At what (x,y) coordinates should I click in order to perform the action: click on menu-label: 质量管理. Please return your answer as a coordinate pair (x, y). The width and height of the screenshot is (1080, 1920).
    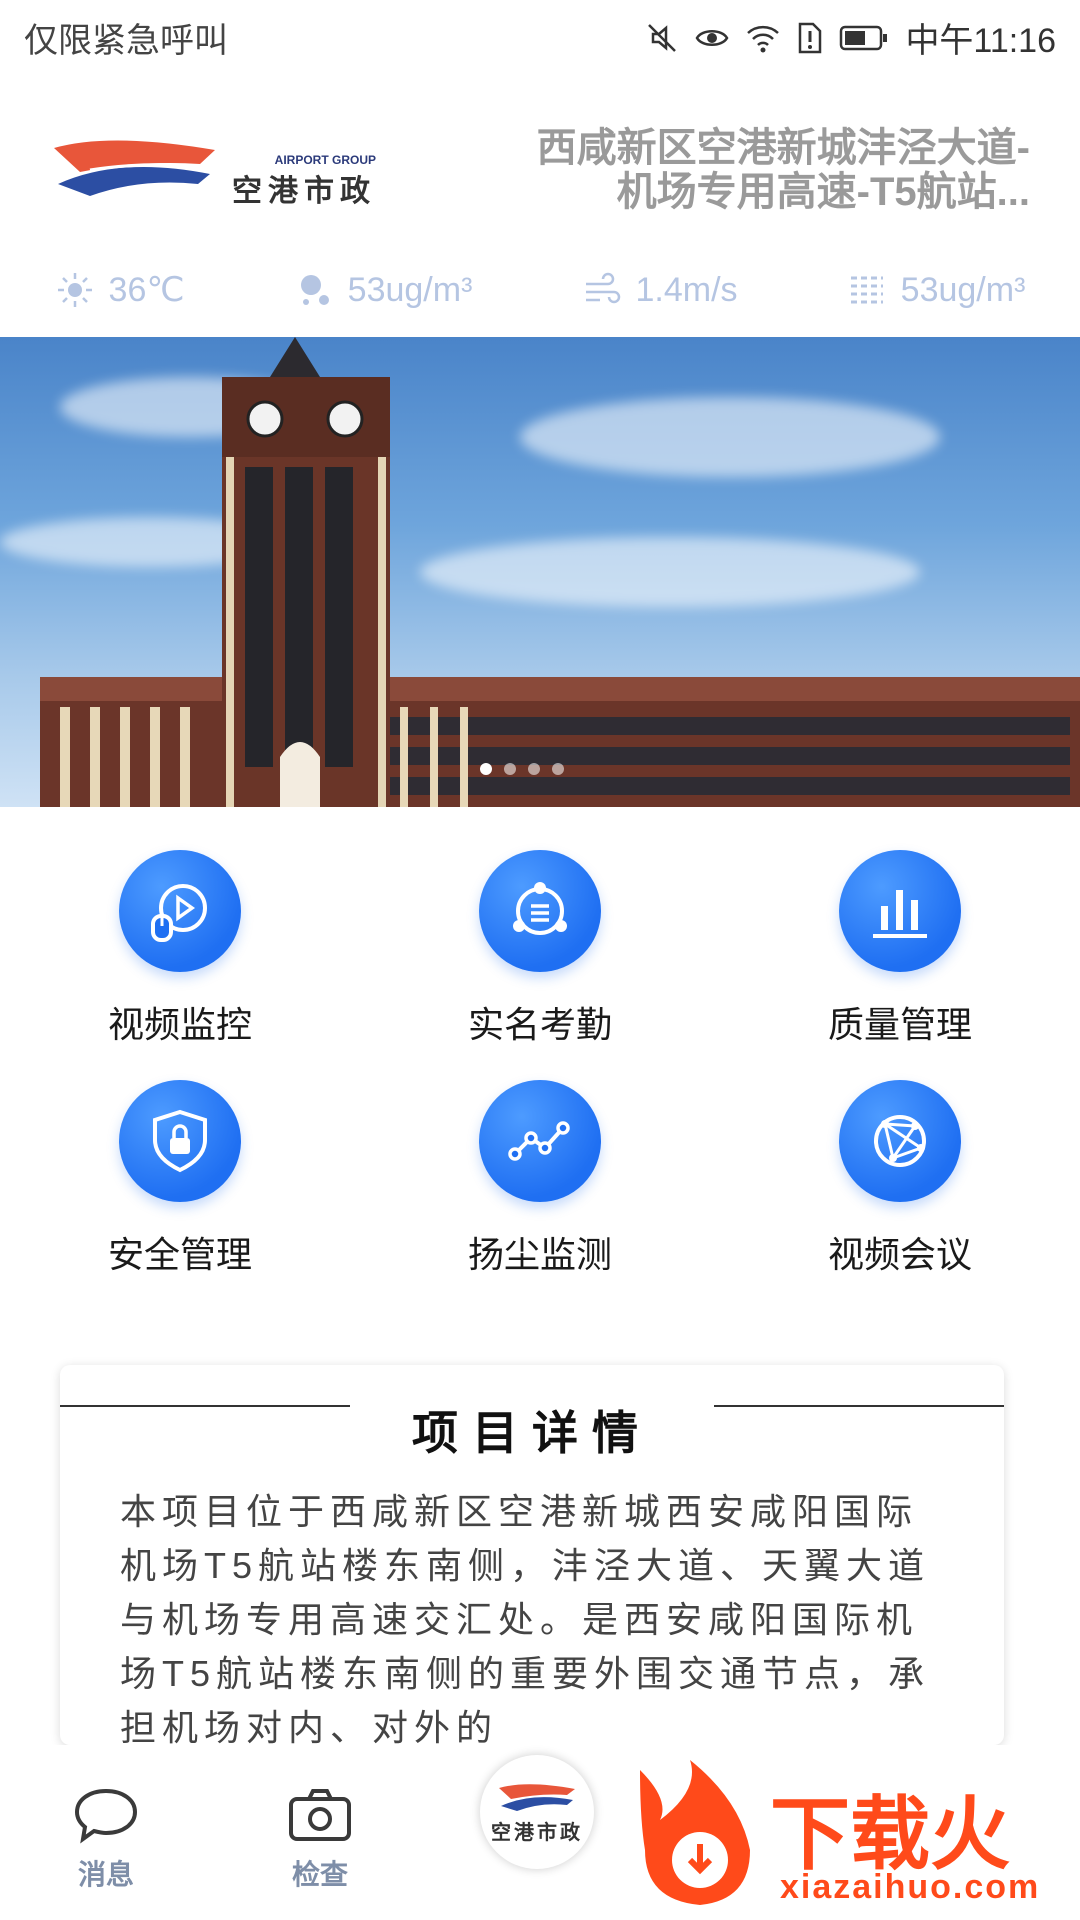
    Looking at the image, I should click on (899, 1024).